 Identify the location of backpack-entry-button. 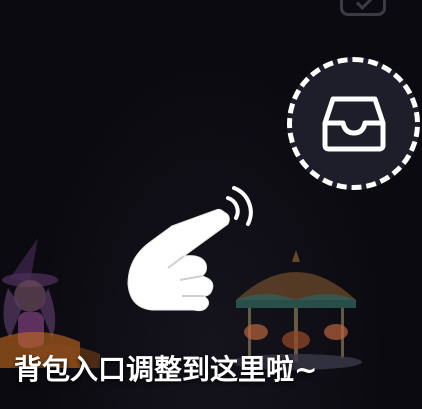
(353, 123).